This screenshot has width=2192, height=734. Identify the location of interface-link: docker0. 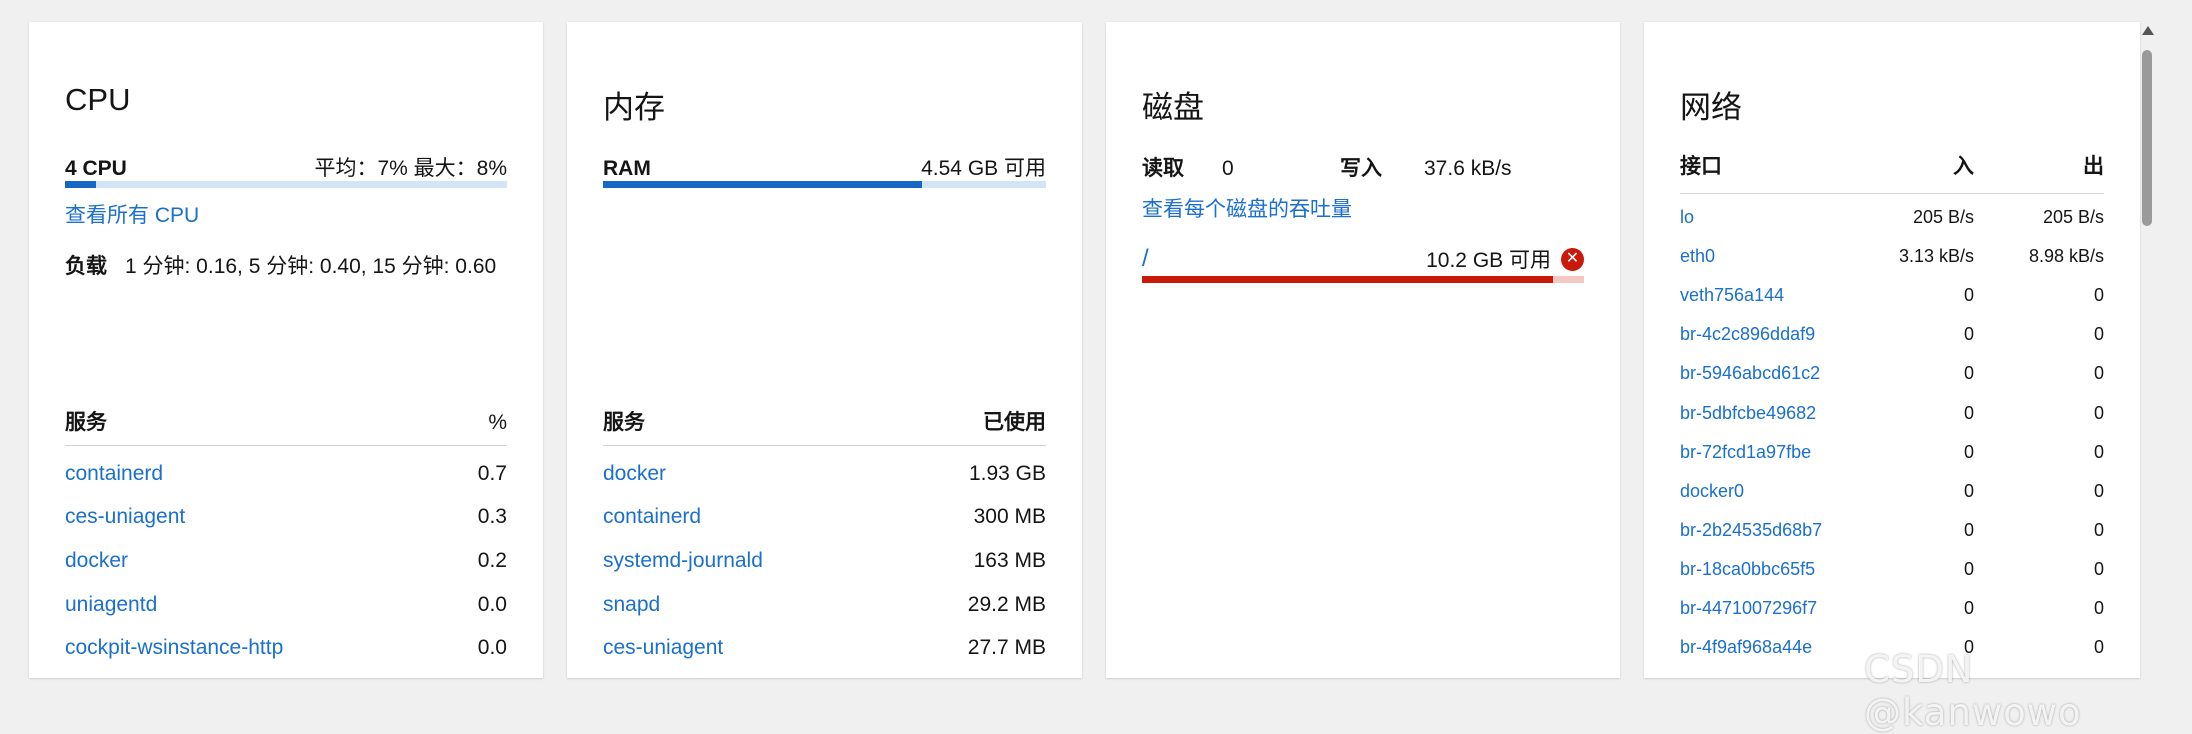
(1762, 491).